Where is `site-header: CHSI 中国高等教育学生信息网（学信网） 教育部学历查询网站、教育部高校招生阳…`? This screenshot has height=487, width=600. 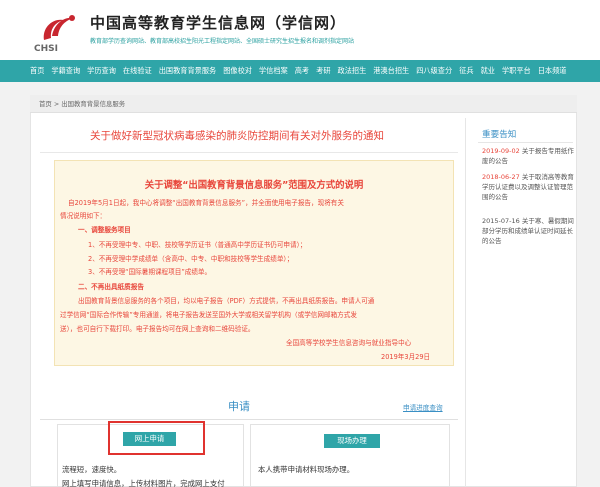
site-header: CHSI 中国高等教育学生信息网（学信网） 教育部学历查询网站、教育部高校招生阳… is located at coordinates (300, 30).